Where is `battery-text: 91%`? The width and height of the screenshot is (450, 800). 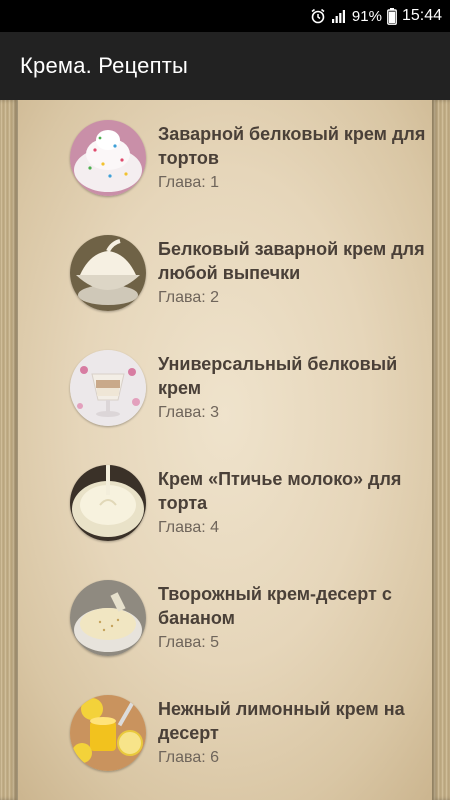
battery-text: 91% is located at coordinates (366, 16).